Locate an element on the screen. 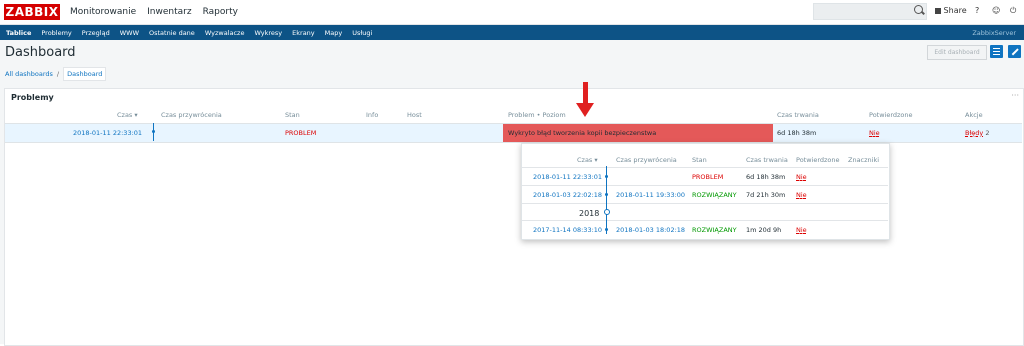 The height and width of the screenshot is (346, 1024). help-icon: ? is located at coordinates (977, 10).